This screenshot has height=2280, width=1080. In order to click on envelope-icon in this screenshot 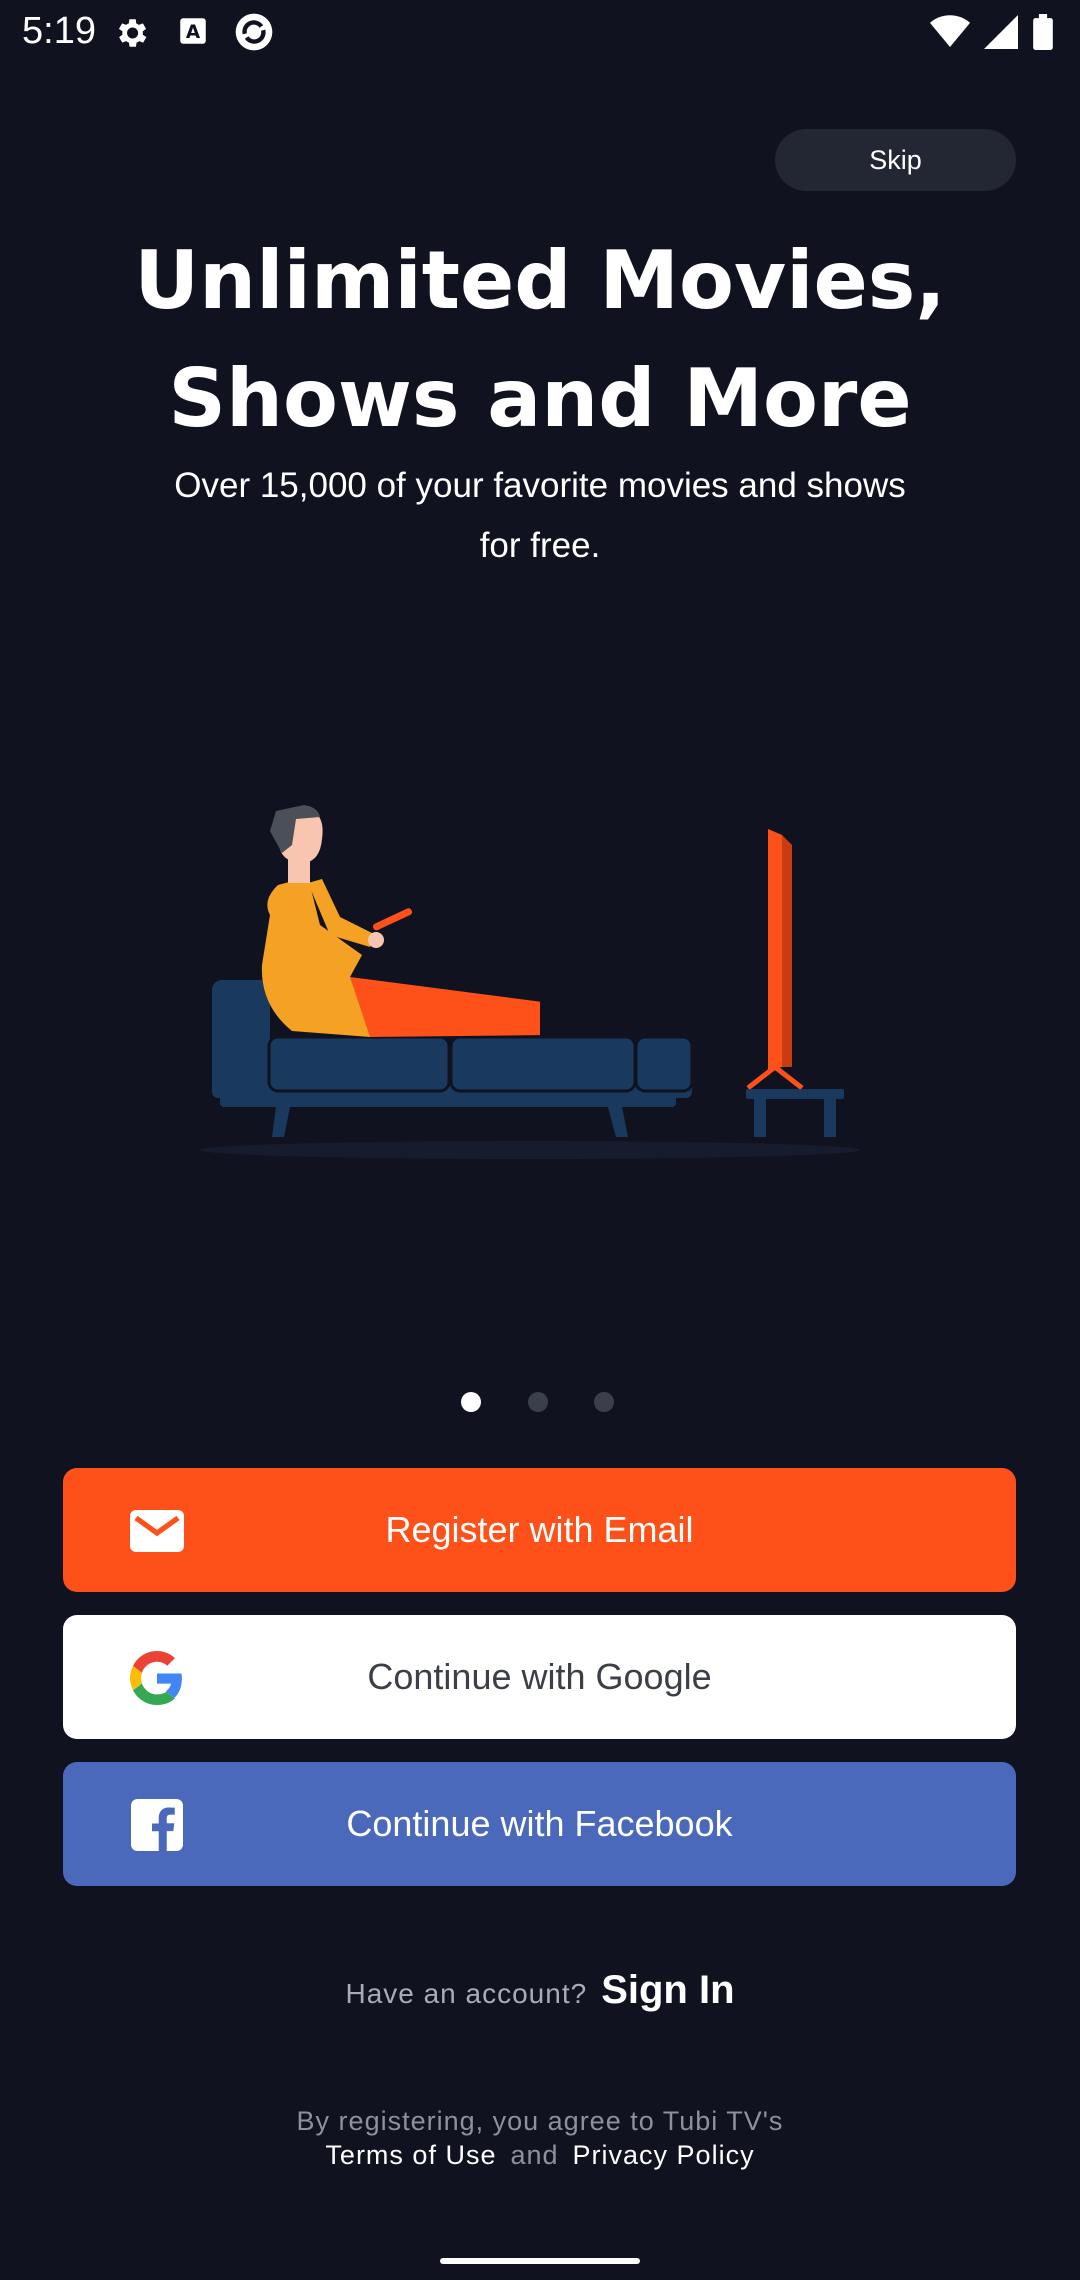, I will do `click(157, 1531)`.